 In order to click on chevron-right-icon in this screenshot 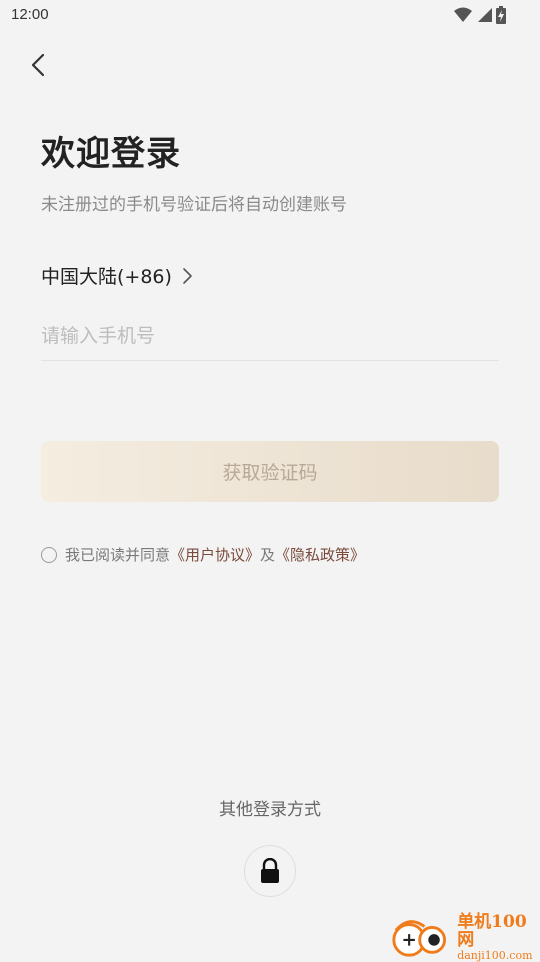, I will do `click(187, 275)`.